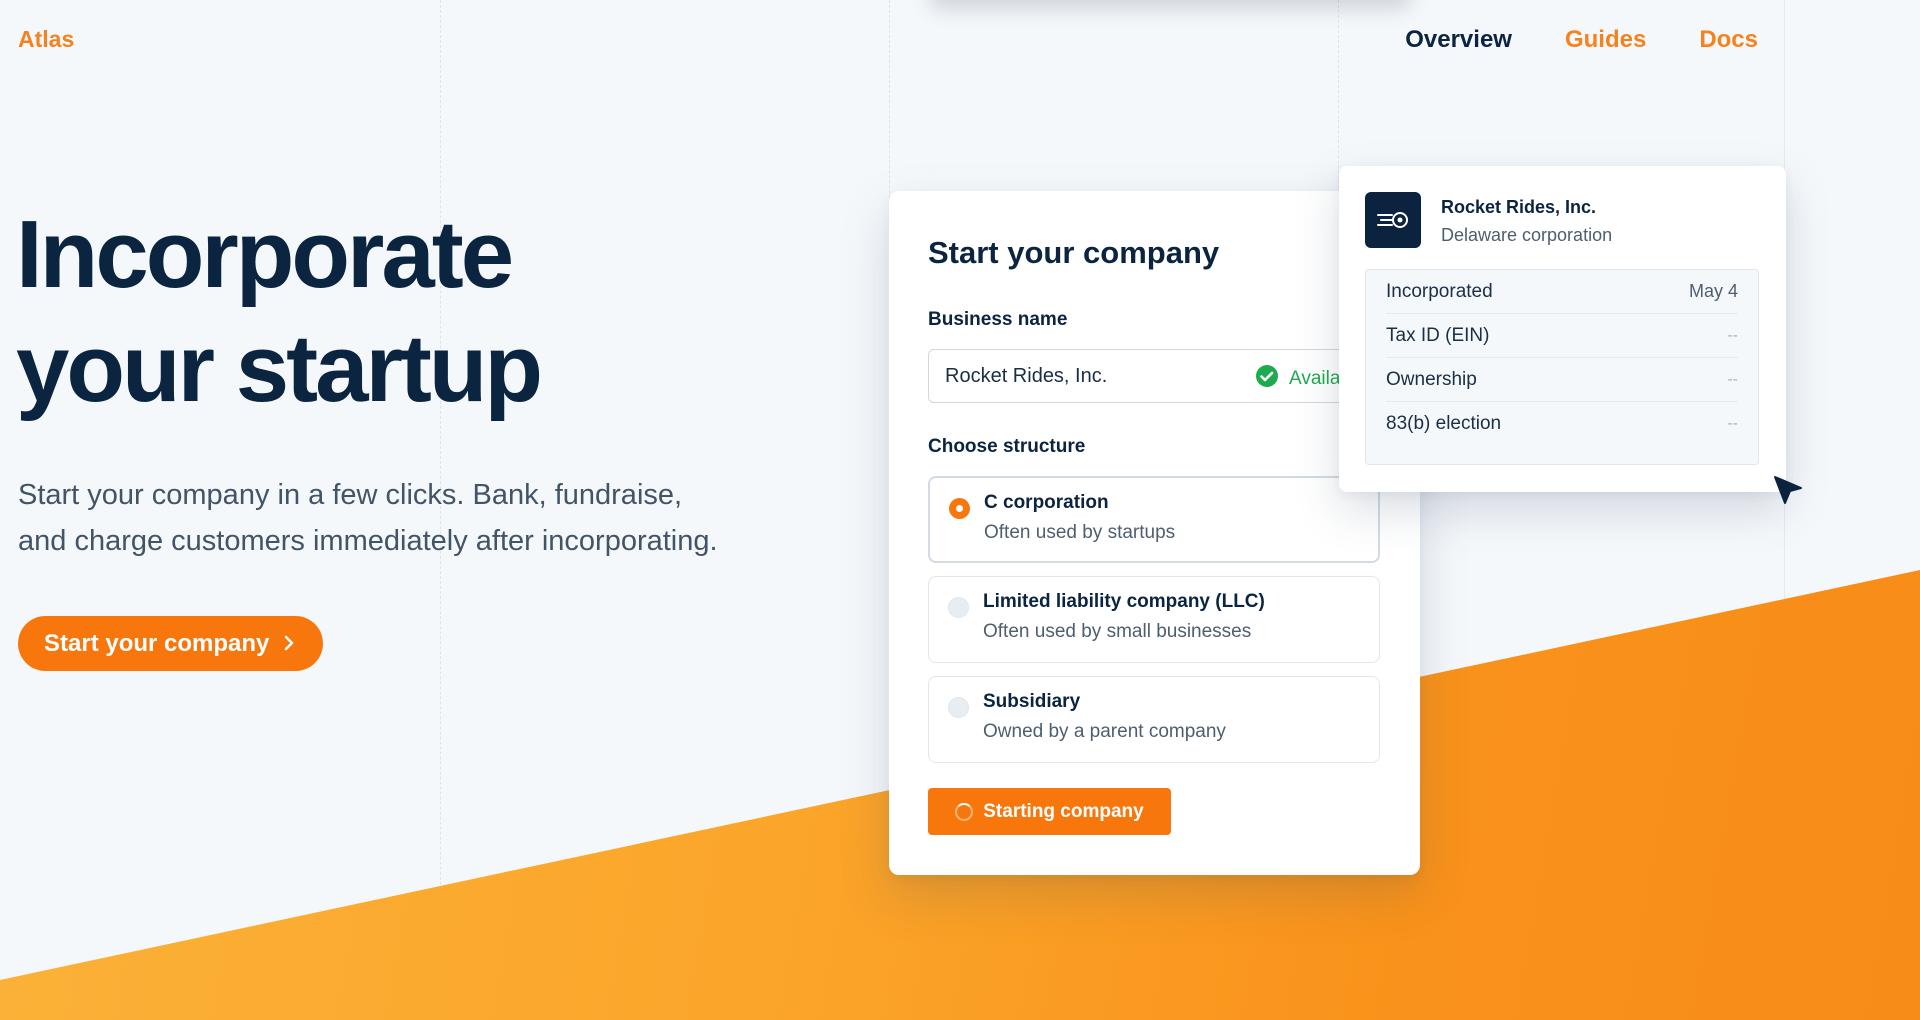 This screenshot has width=1920, height=1020. I want to click on status-key: 83(b) election, so click(1444, 423).